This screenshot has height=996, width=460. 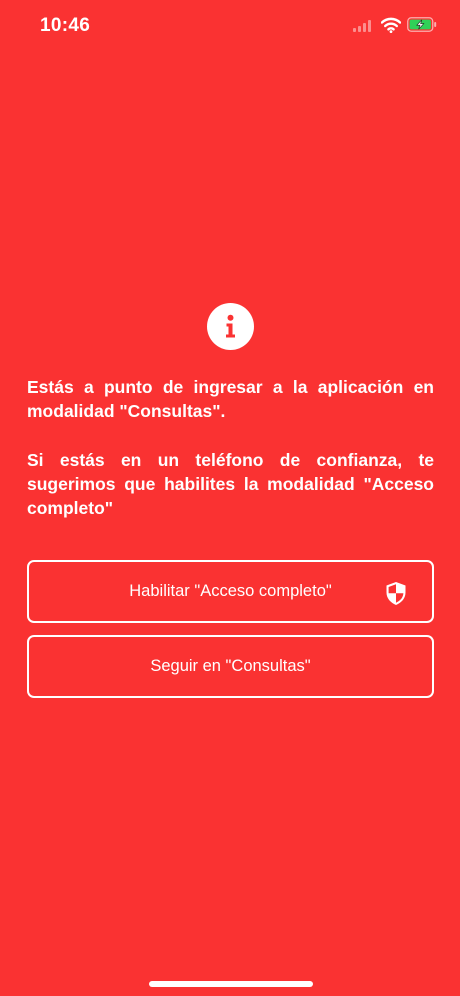 I want to click on wifi-icon, so click(x=391, y=25).